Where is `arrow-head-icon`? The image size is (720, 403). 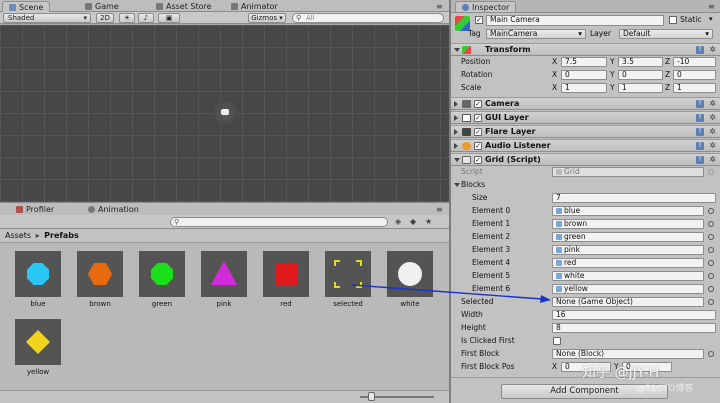 arrow-head-icon is located at coordinates (545, 299).